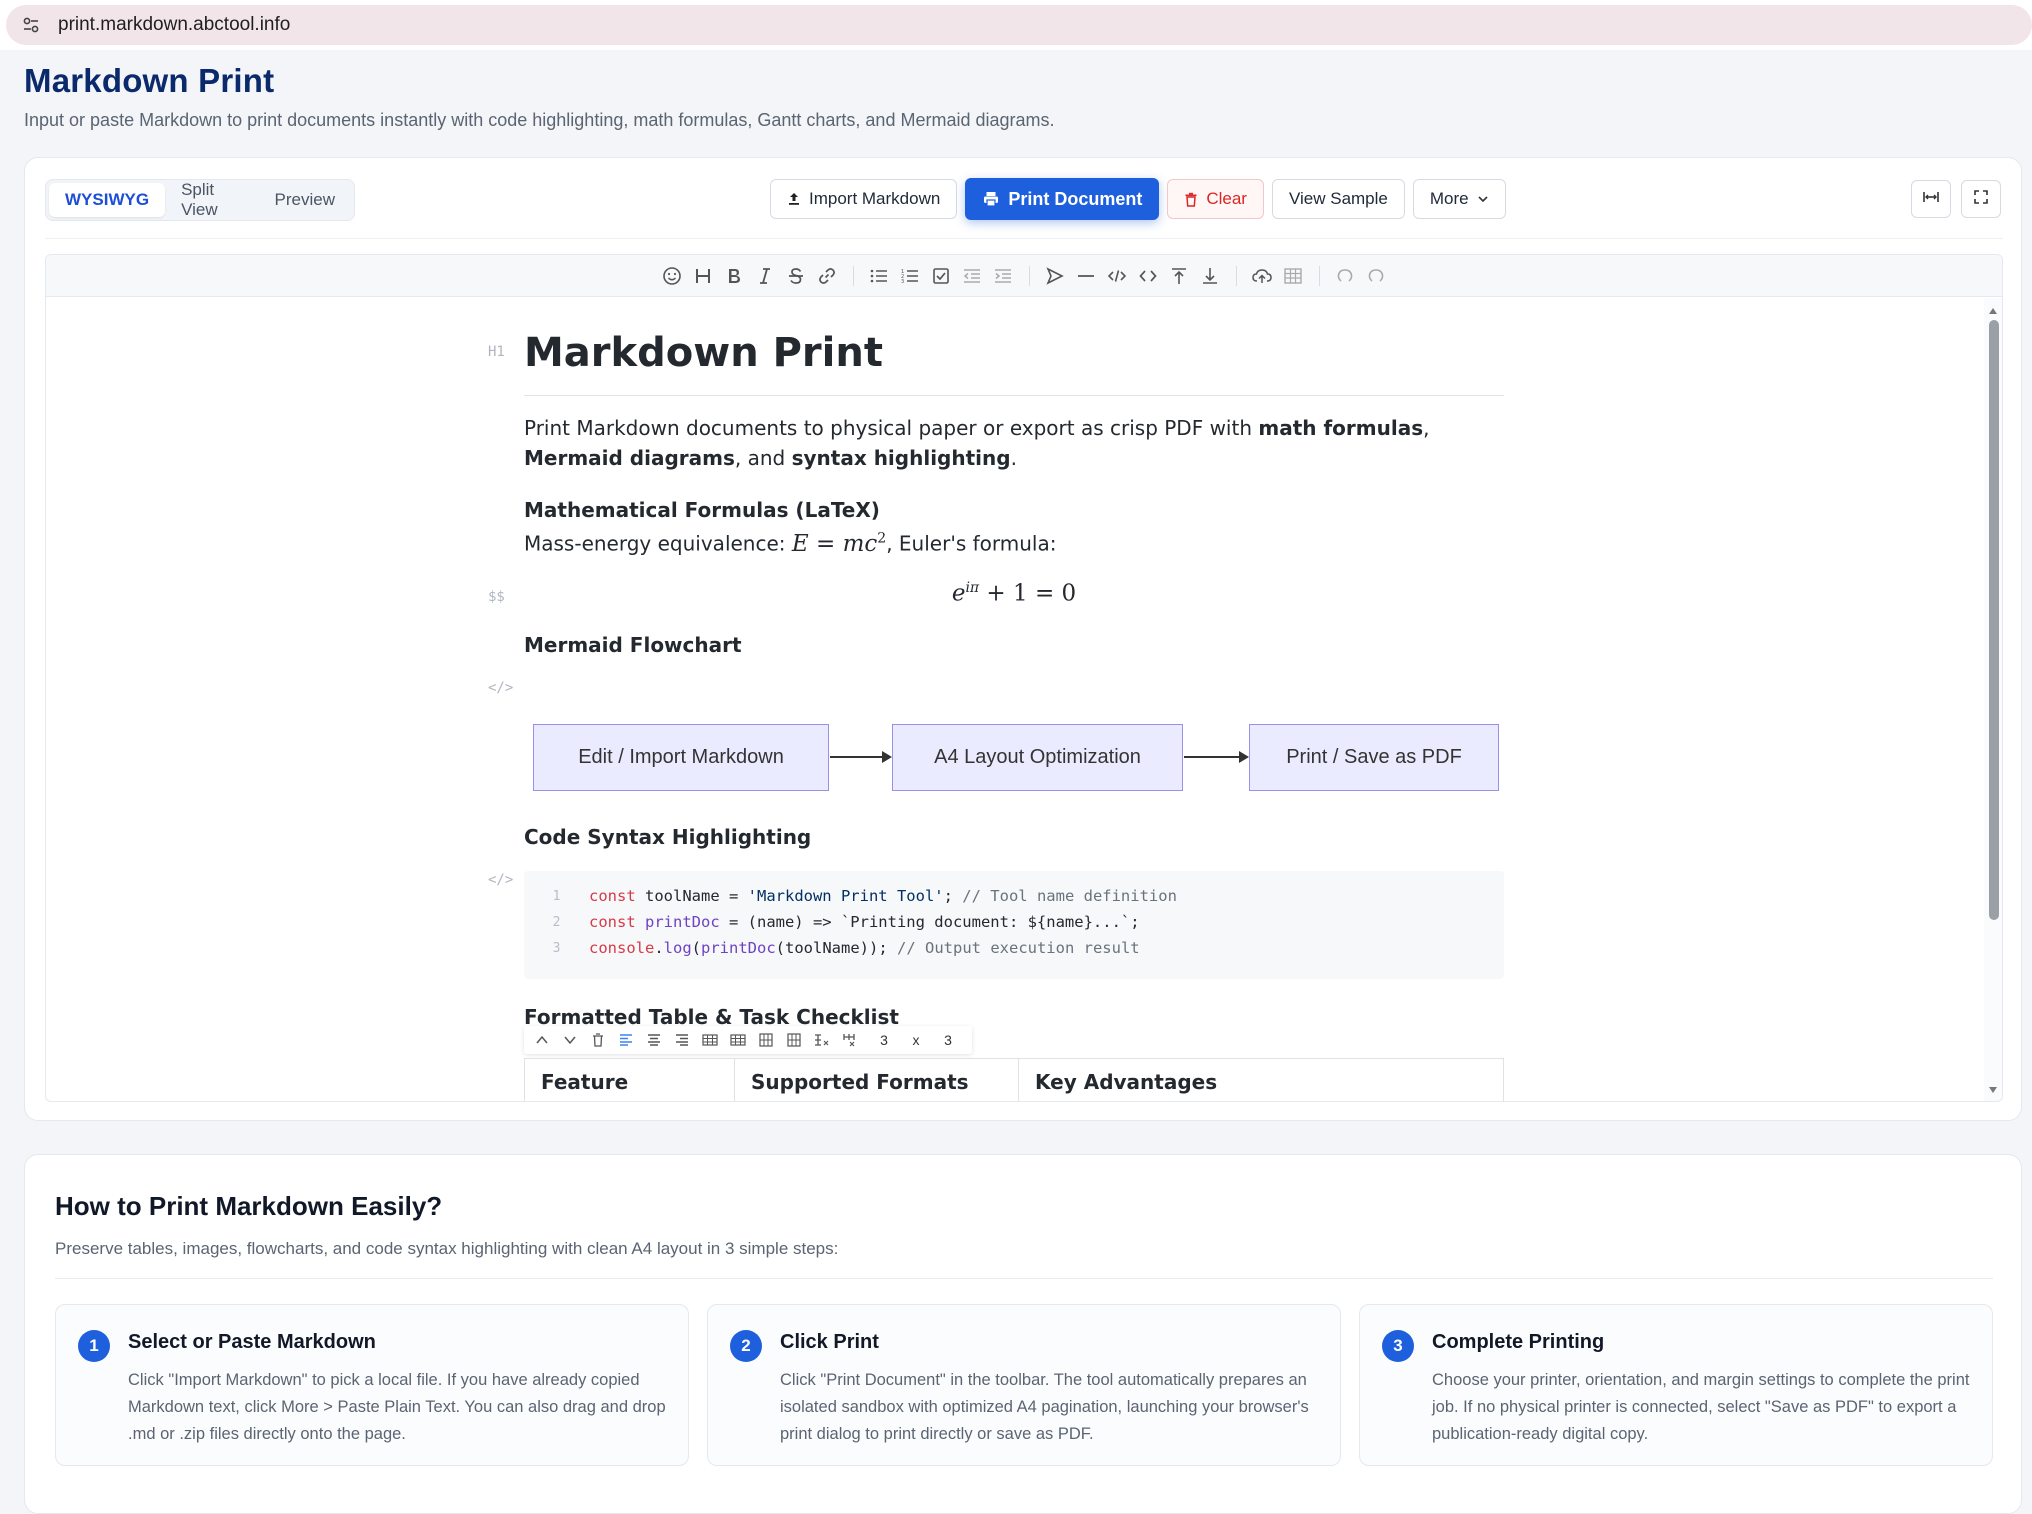 This screenshot has height=1514, width=2032. Describe the element at coordinates (1191, 199) in the screenshot. I see `trash-icon` at that location.